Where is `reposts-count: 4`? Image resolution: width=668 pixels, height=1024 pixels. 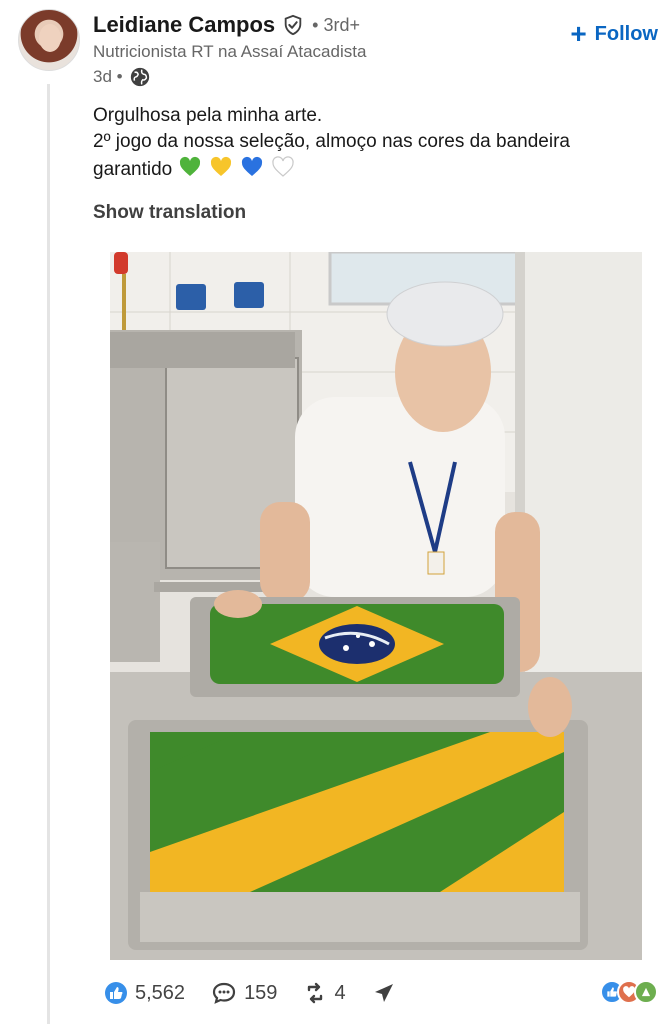
reposts-count: 4 is located at coordinates (324, 993).